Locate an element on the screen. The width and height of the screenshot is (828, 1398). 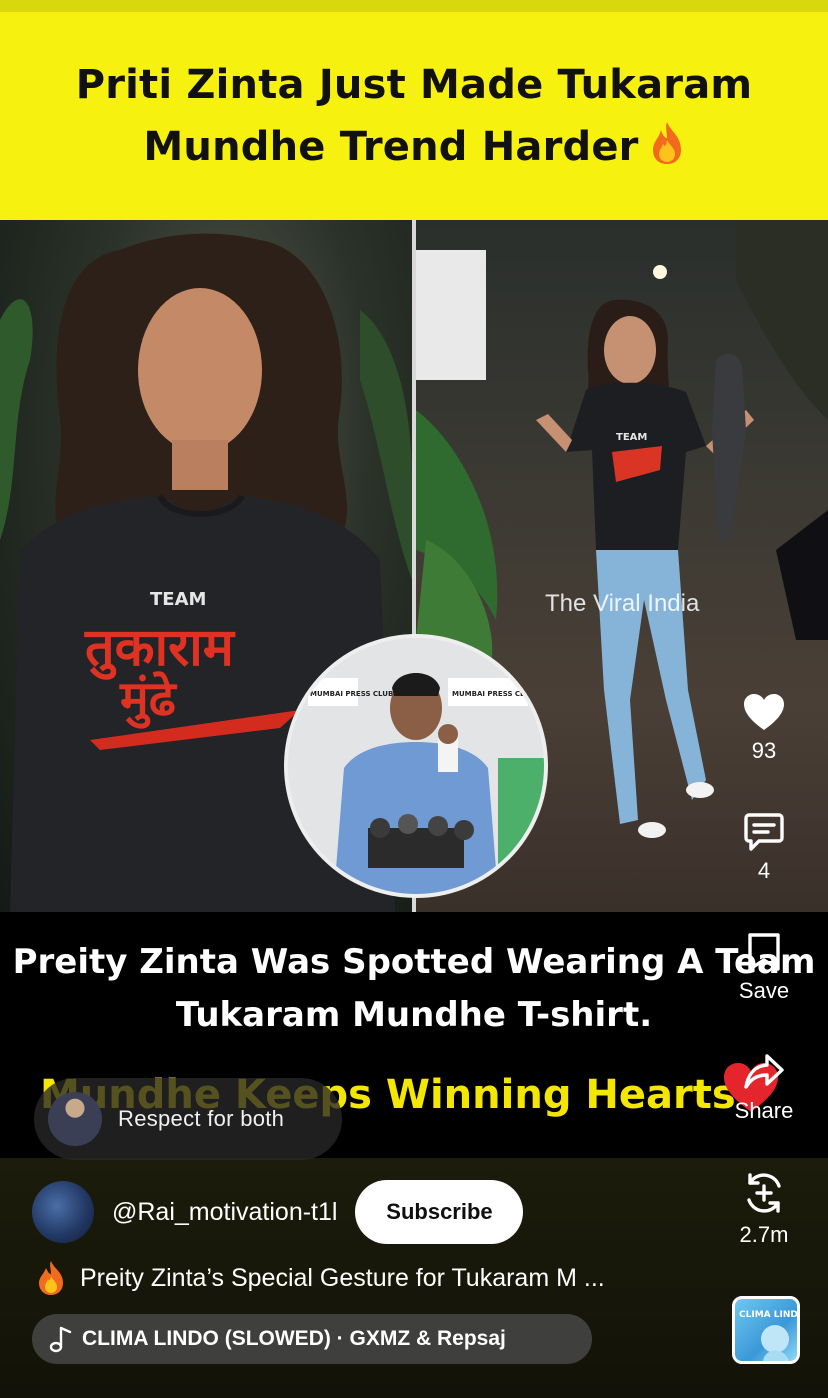
press-conference-image: MUMBAI PRESS CLUB MUMBAI PRESS CLUB is located at coordinates (416, 766).